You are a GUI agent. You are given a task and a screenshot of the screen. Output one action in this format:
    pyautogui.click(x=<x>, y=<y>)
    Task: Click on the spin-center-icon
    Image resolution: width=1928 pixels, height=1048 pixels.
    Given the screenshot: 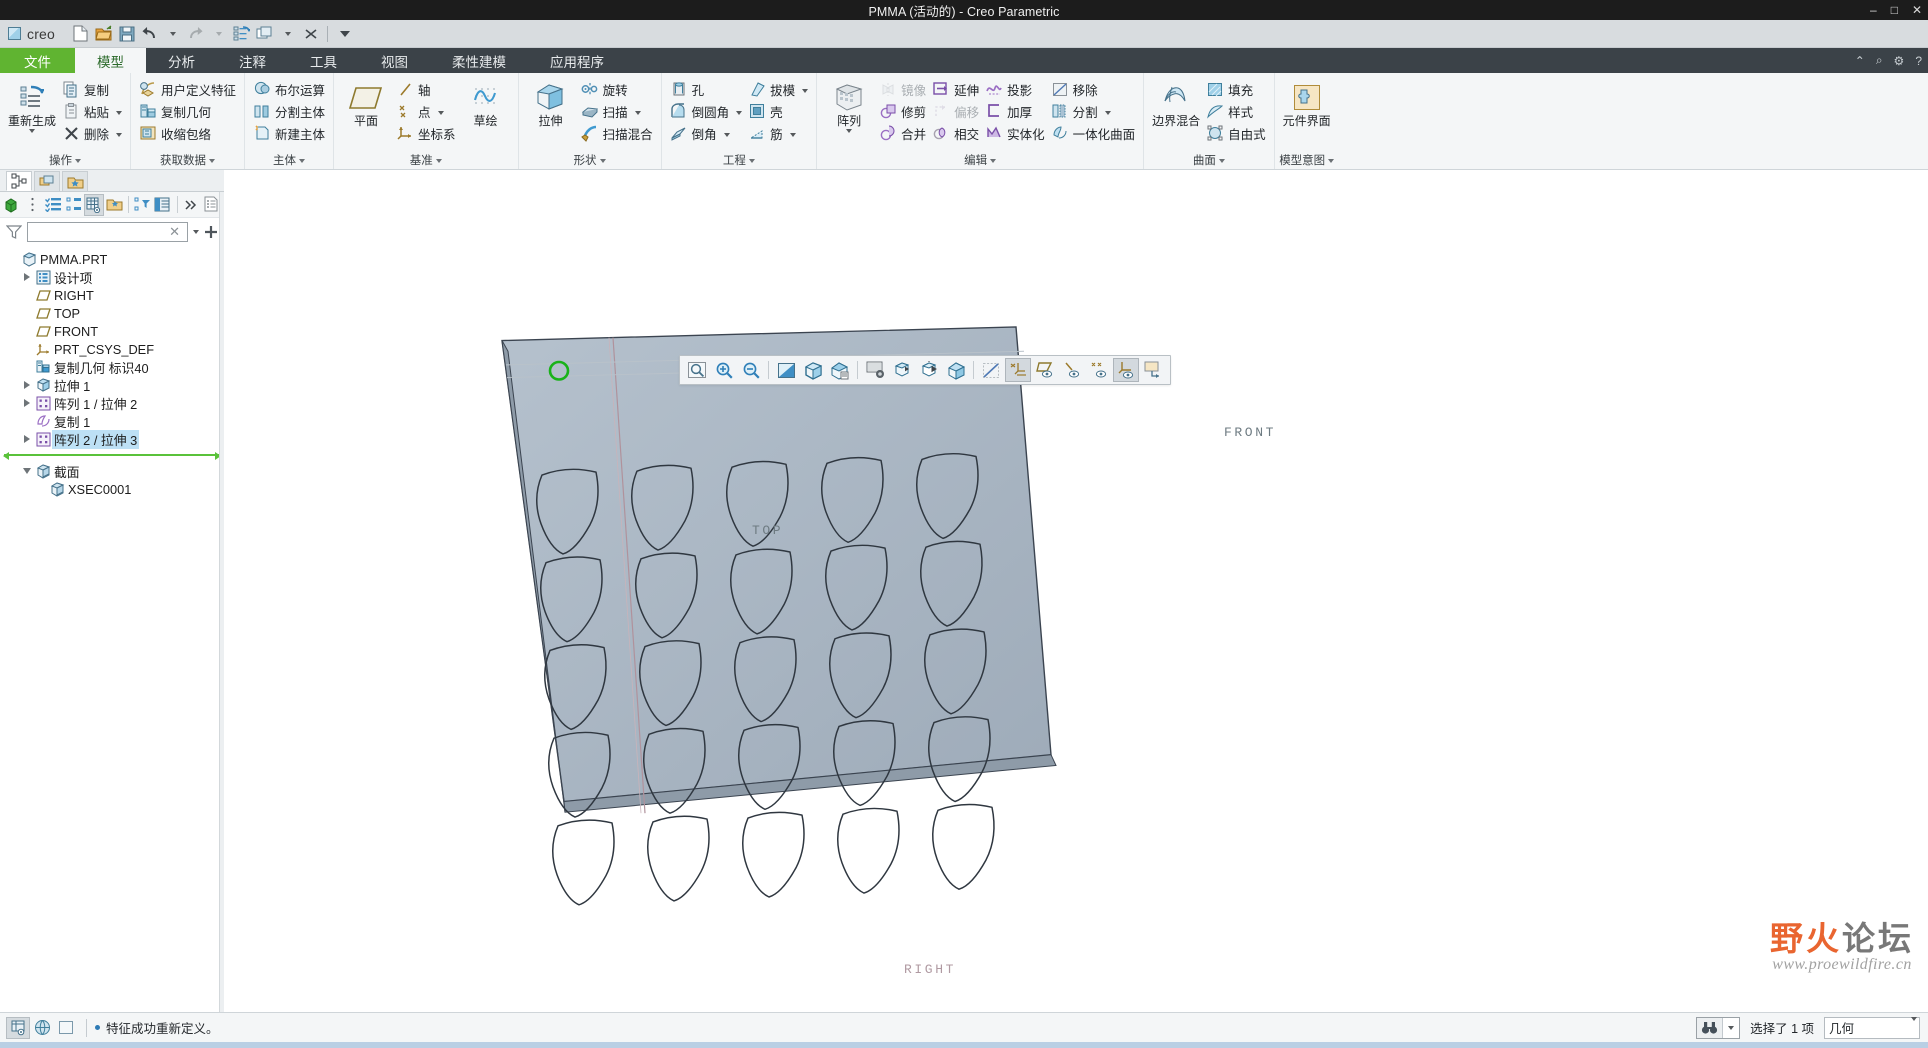 What is the action you would take?
    pyautogui.click(x=1153, y=370)
    